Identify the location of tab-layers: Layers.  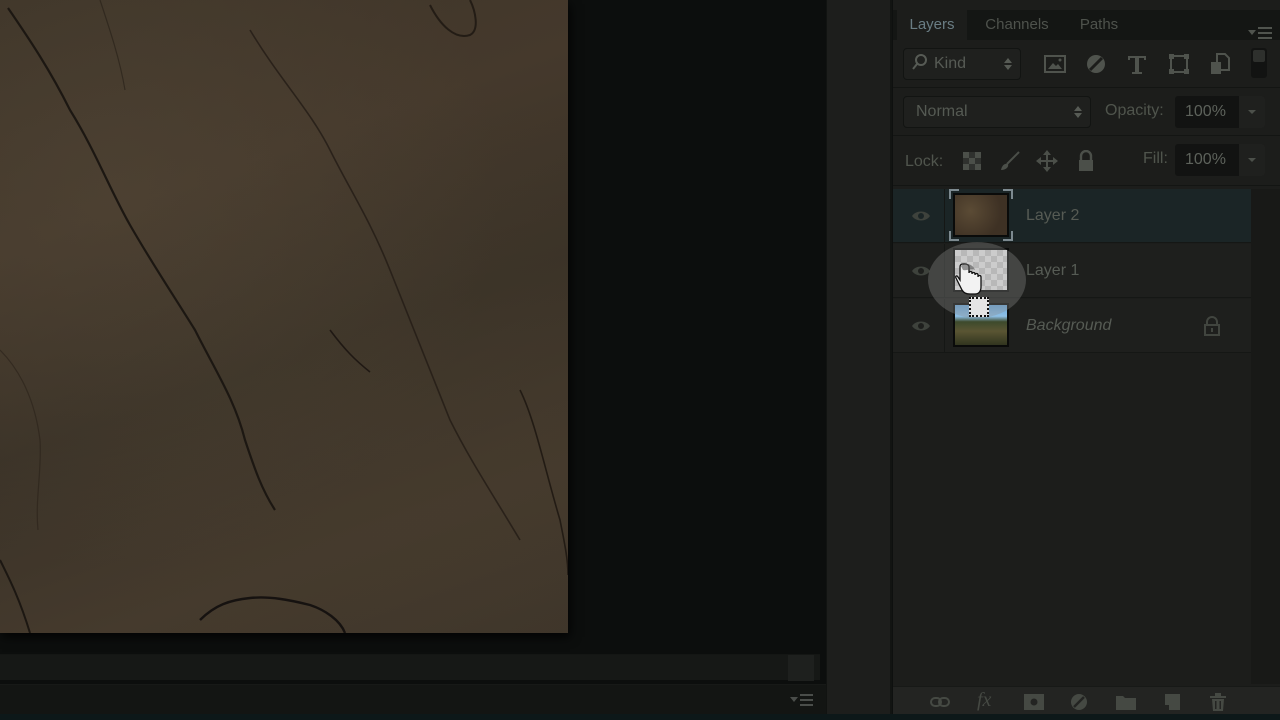
(932, 25).